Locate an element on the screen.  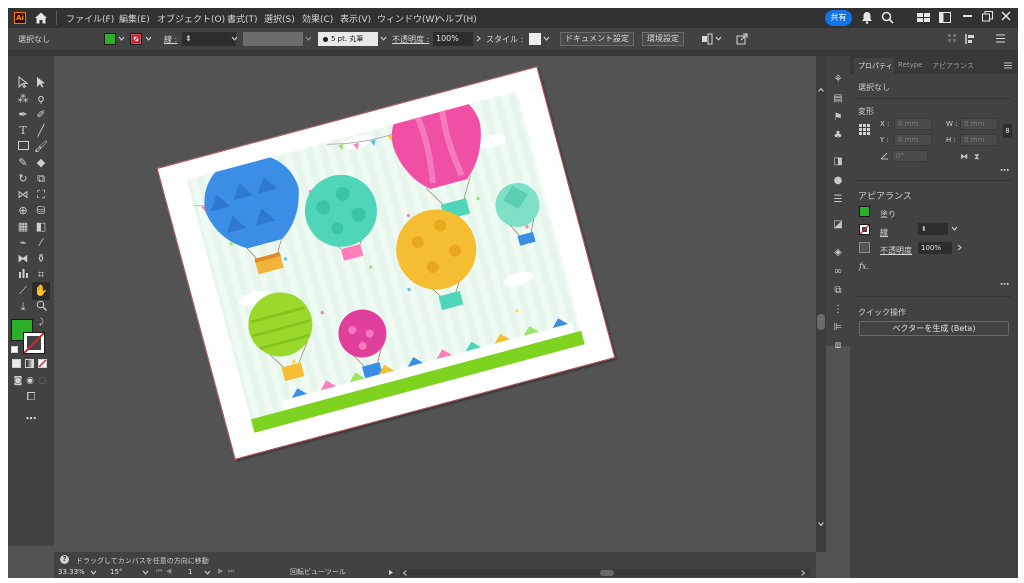
puppet-warp-tool-icon: ⤓ is located at coordinates (23, 307).